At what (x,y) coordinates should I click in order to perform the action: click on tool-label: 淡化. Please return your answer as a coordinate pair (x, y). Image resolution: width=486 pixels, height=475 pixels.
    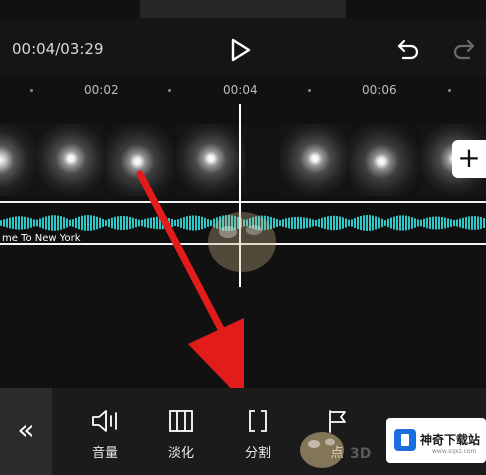
    Looking at the image, I should click on (180, 453).